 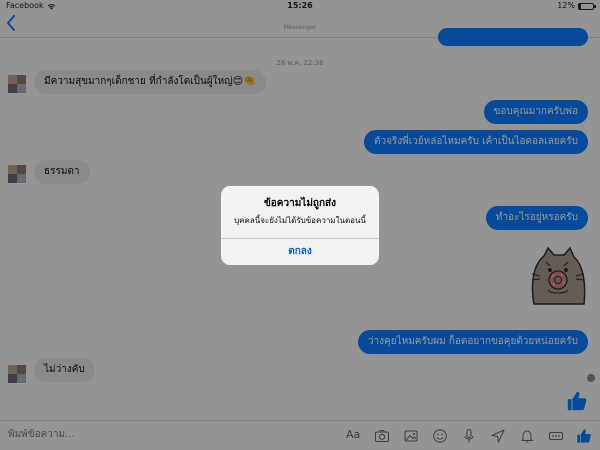 I want to click on alert-title: ข้อความไม่ถูกส่ง, so click(x=300, y=203).